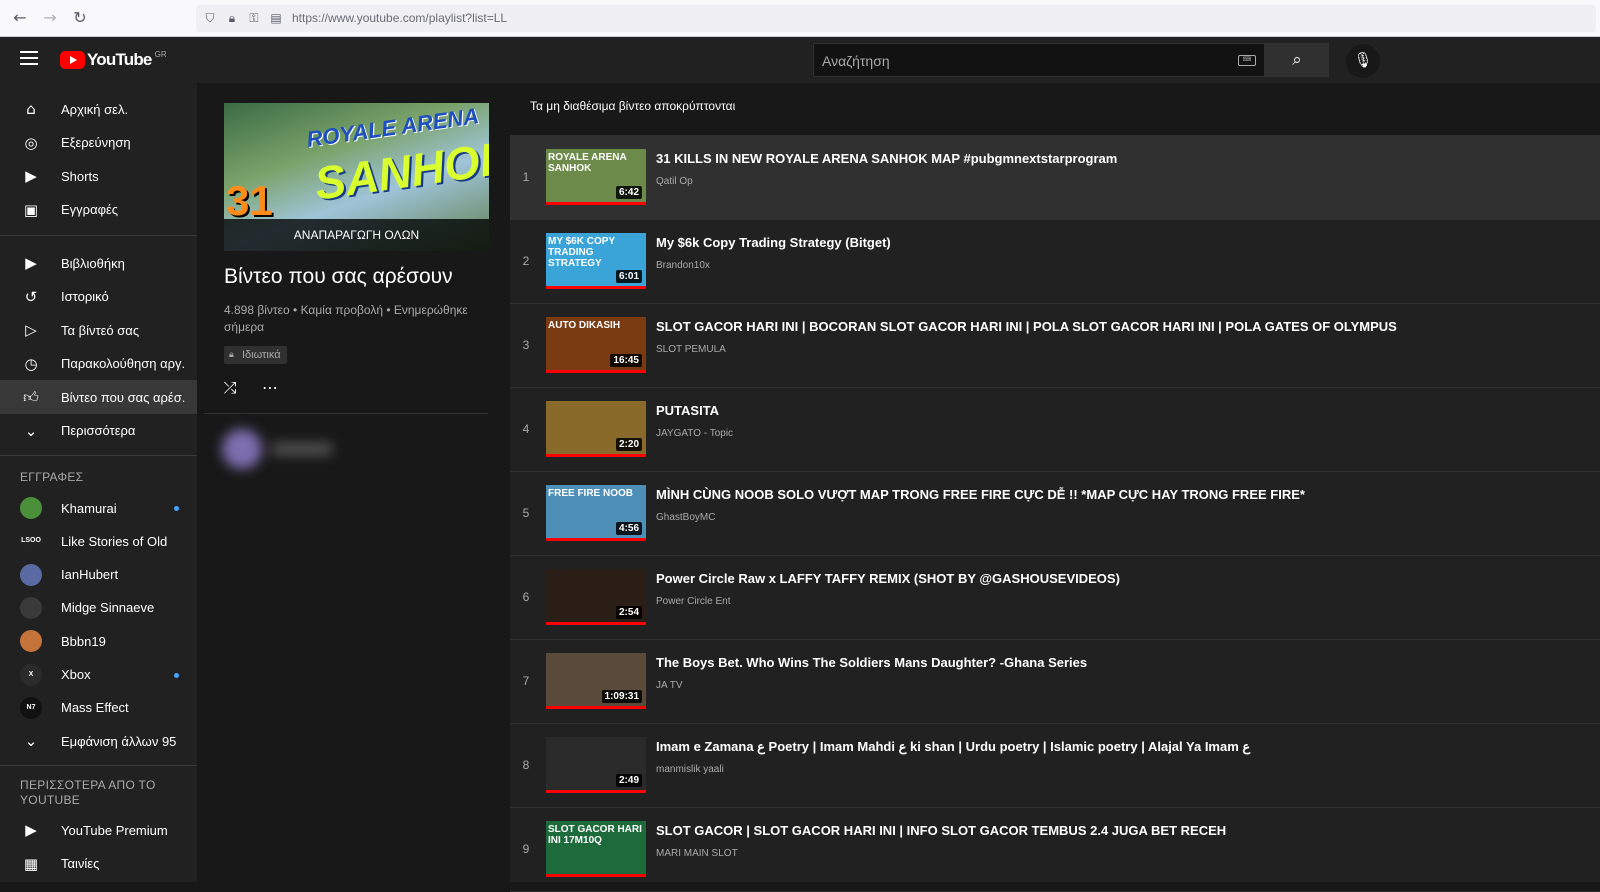 Image resolution: width=1600 pixels, height=892 pixels. Describe the element at coordinates (356, 177) in the screenshot. I see `playlist-thumbnail: ROYALE ARENA SANHOK 31 ΑΝΑΠΑΡΑΓΩΓΗ ΟΛΩΝ` at that location.